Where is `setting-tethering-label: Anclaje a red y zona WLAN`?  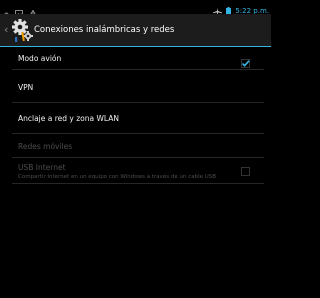 setting-tethering-label: Anclaje a red y zona WLAN is located at coordinates (69, 118).